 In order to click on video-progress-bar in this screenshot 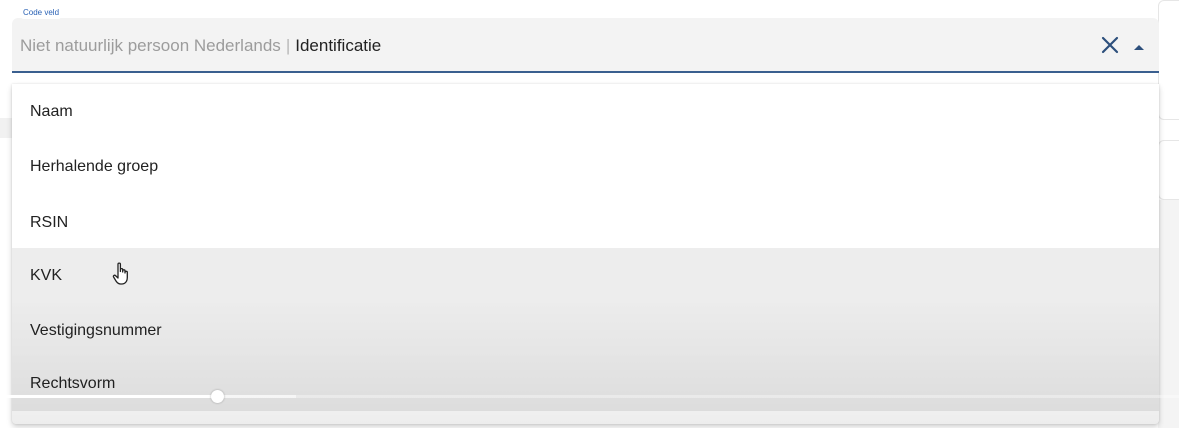, I will do `click(589, 396)`.